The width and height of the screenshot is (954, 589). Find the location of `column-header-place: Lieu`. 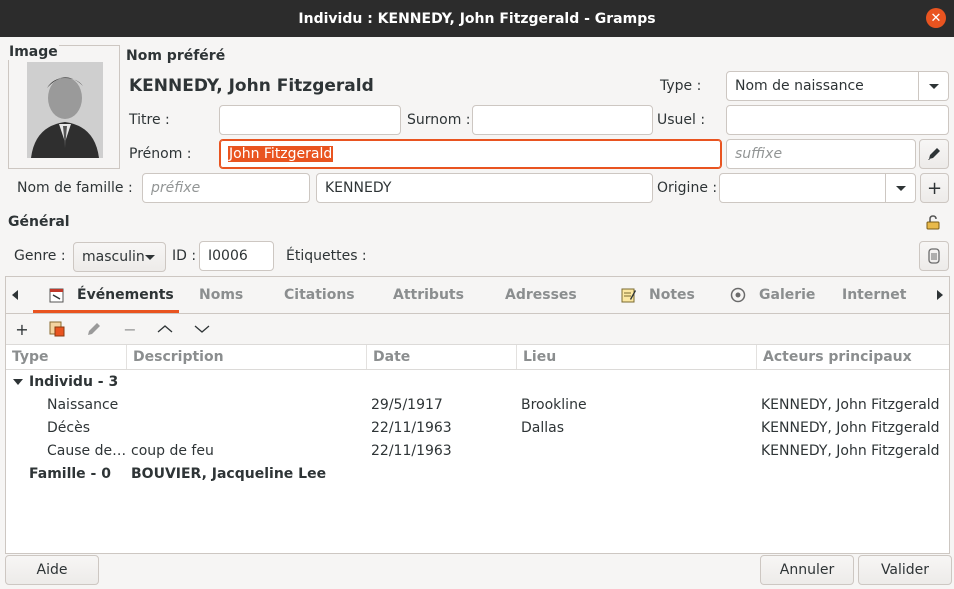

column-header-place: Lieu is located at coordinates (636, 357).